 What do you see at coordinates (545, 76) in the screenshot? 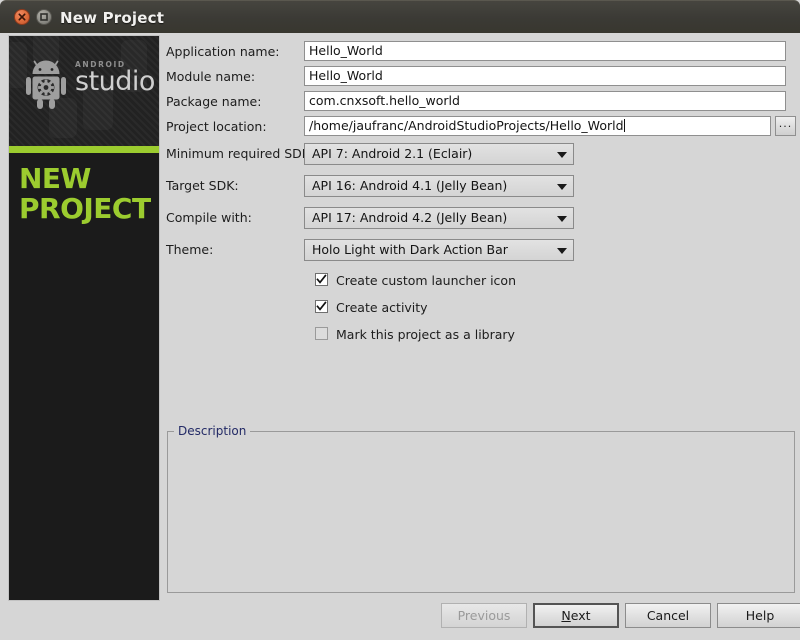
I see `module-name-input: Hello_World` at bounding box center [545, 76].